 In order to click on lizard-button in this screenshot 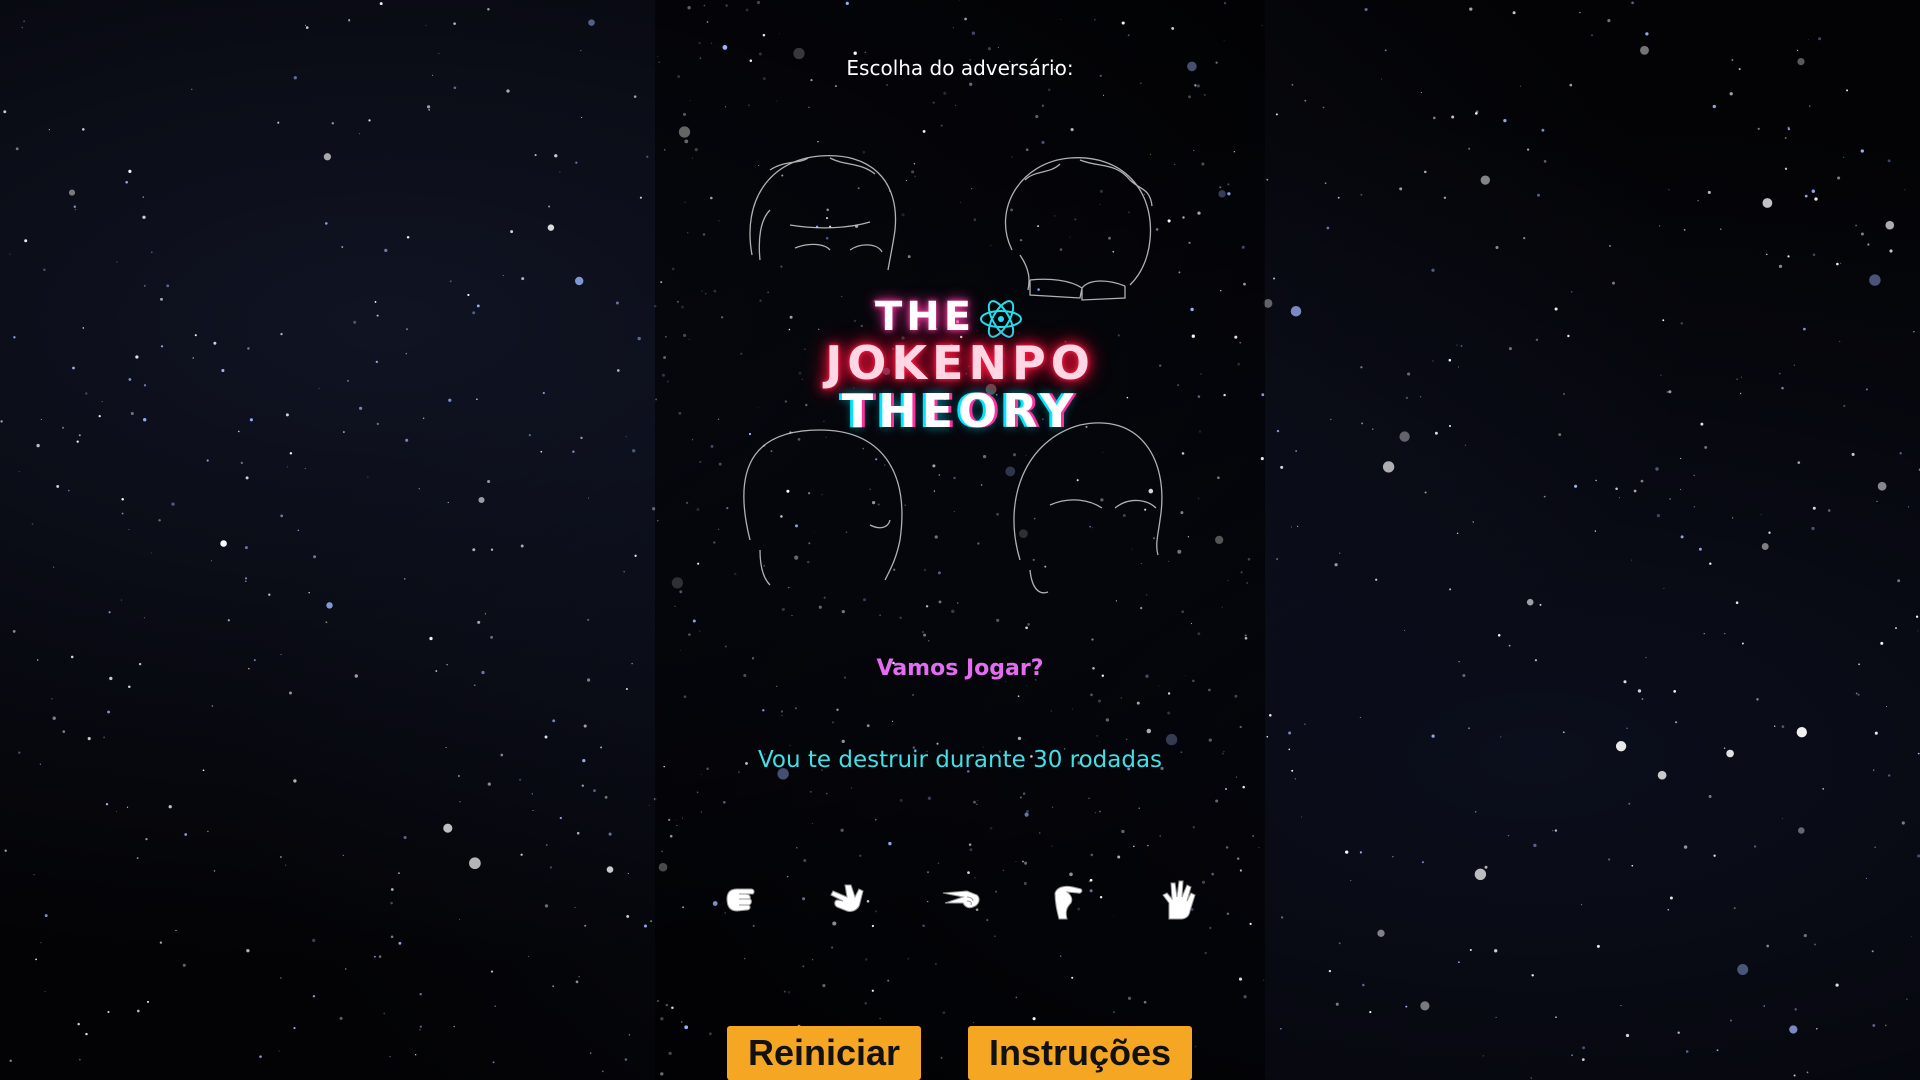, I will do `click(1068, 900)`.